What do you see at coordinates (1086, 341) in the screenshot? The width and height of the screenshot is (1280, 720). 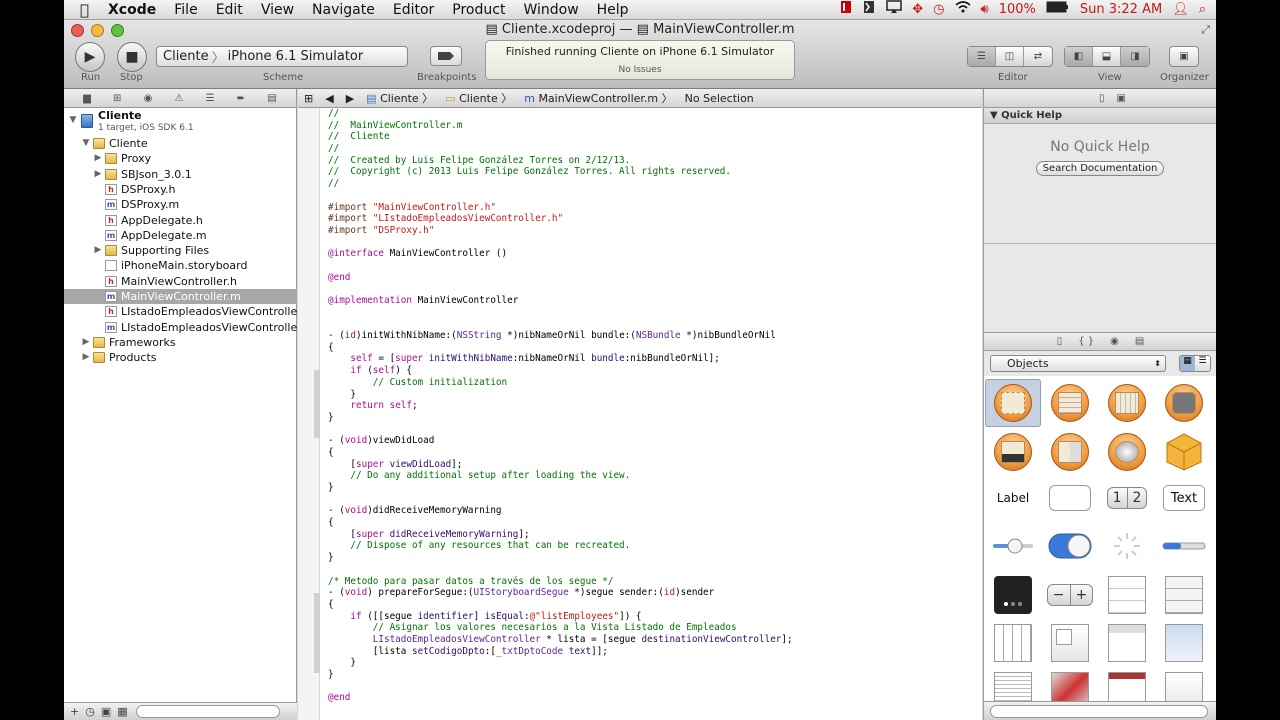 I see `code-snippet-library-icon: { }` at bounding box center [1086, 341].